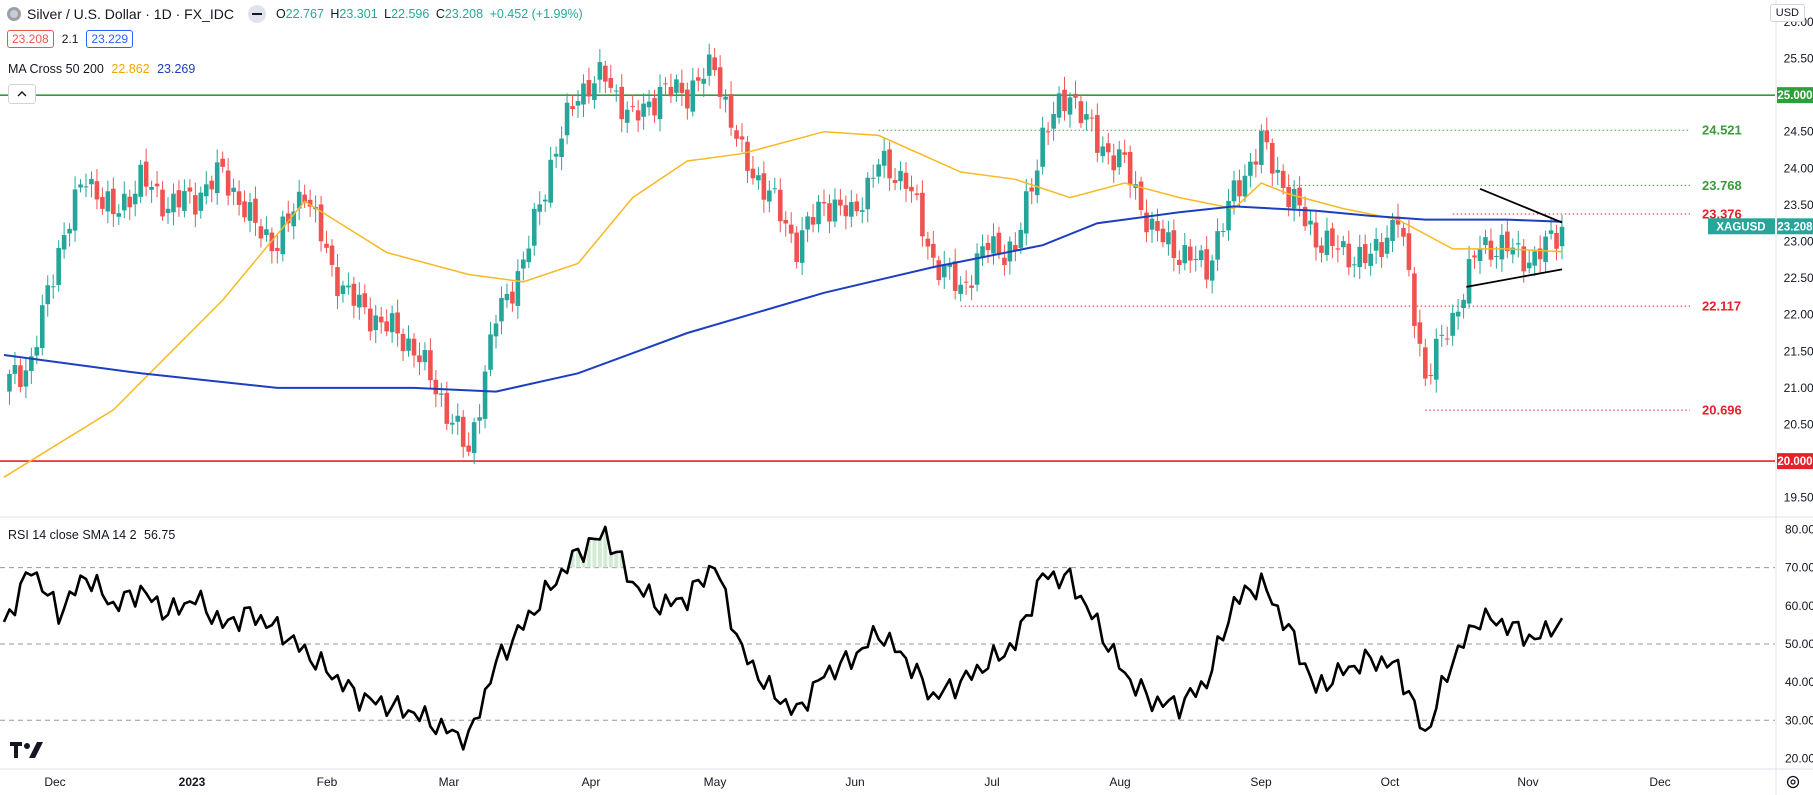  I want to click on triangle-lower-line, so click(1514, 278).